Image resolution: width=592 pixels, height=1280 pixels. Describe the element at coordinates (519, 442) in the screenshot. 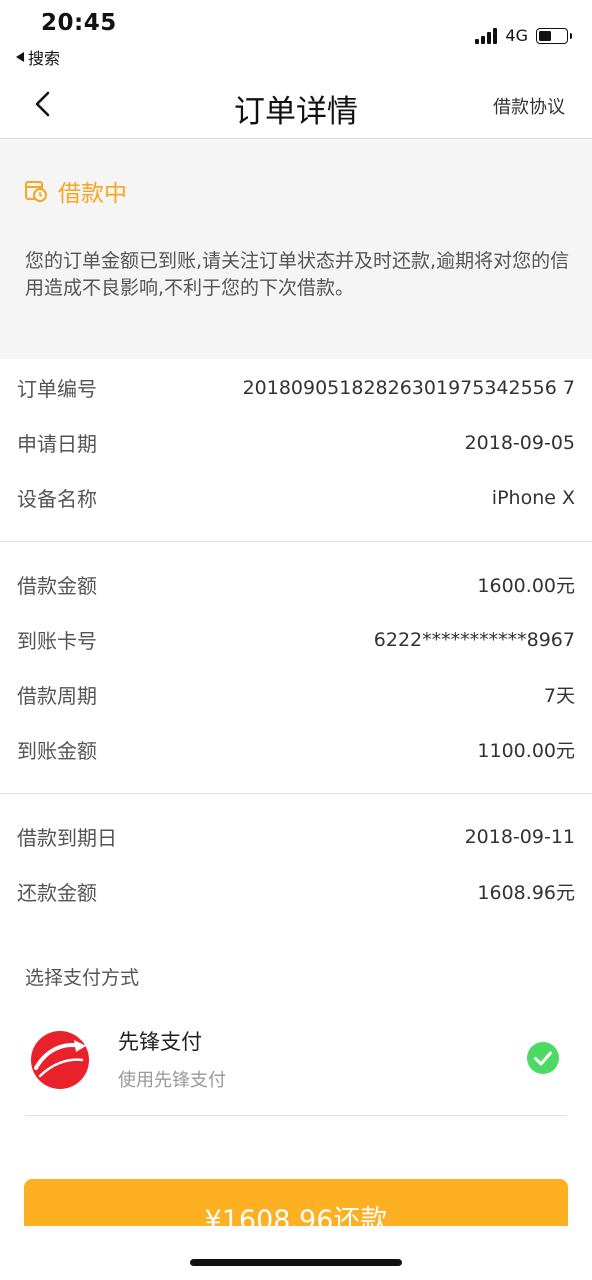

I see `apply-date-value: 2018-09-05` at that location.